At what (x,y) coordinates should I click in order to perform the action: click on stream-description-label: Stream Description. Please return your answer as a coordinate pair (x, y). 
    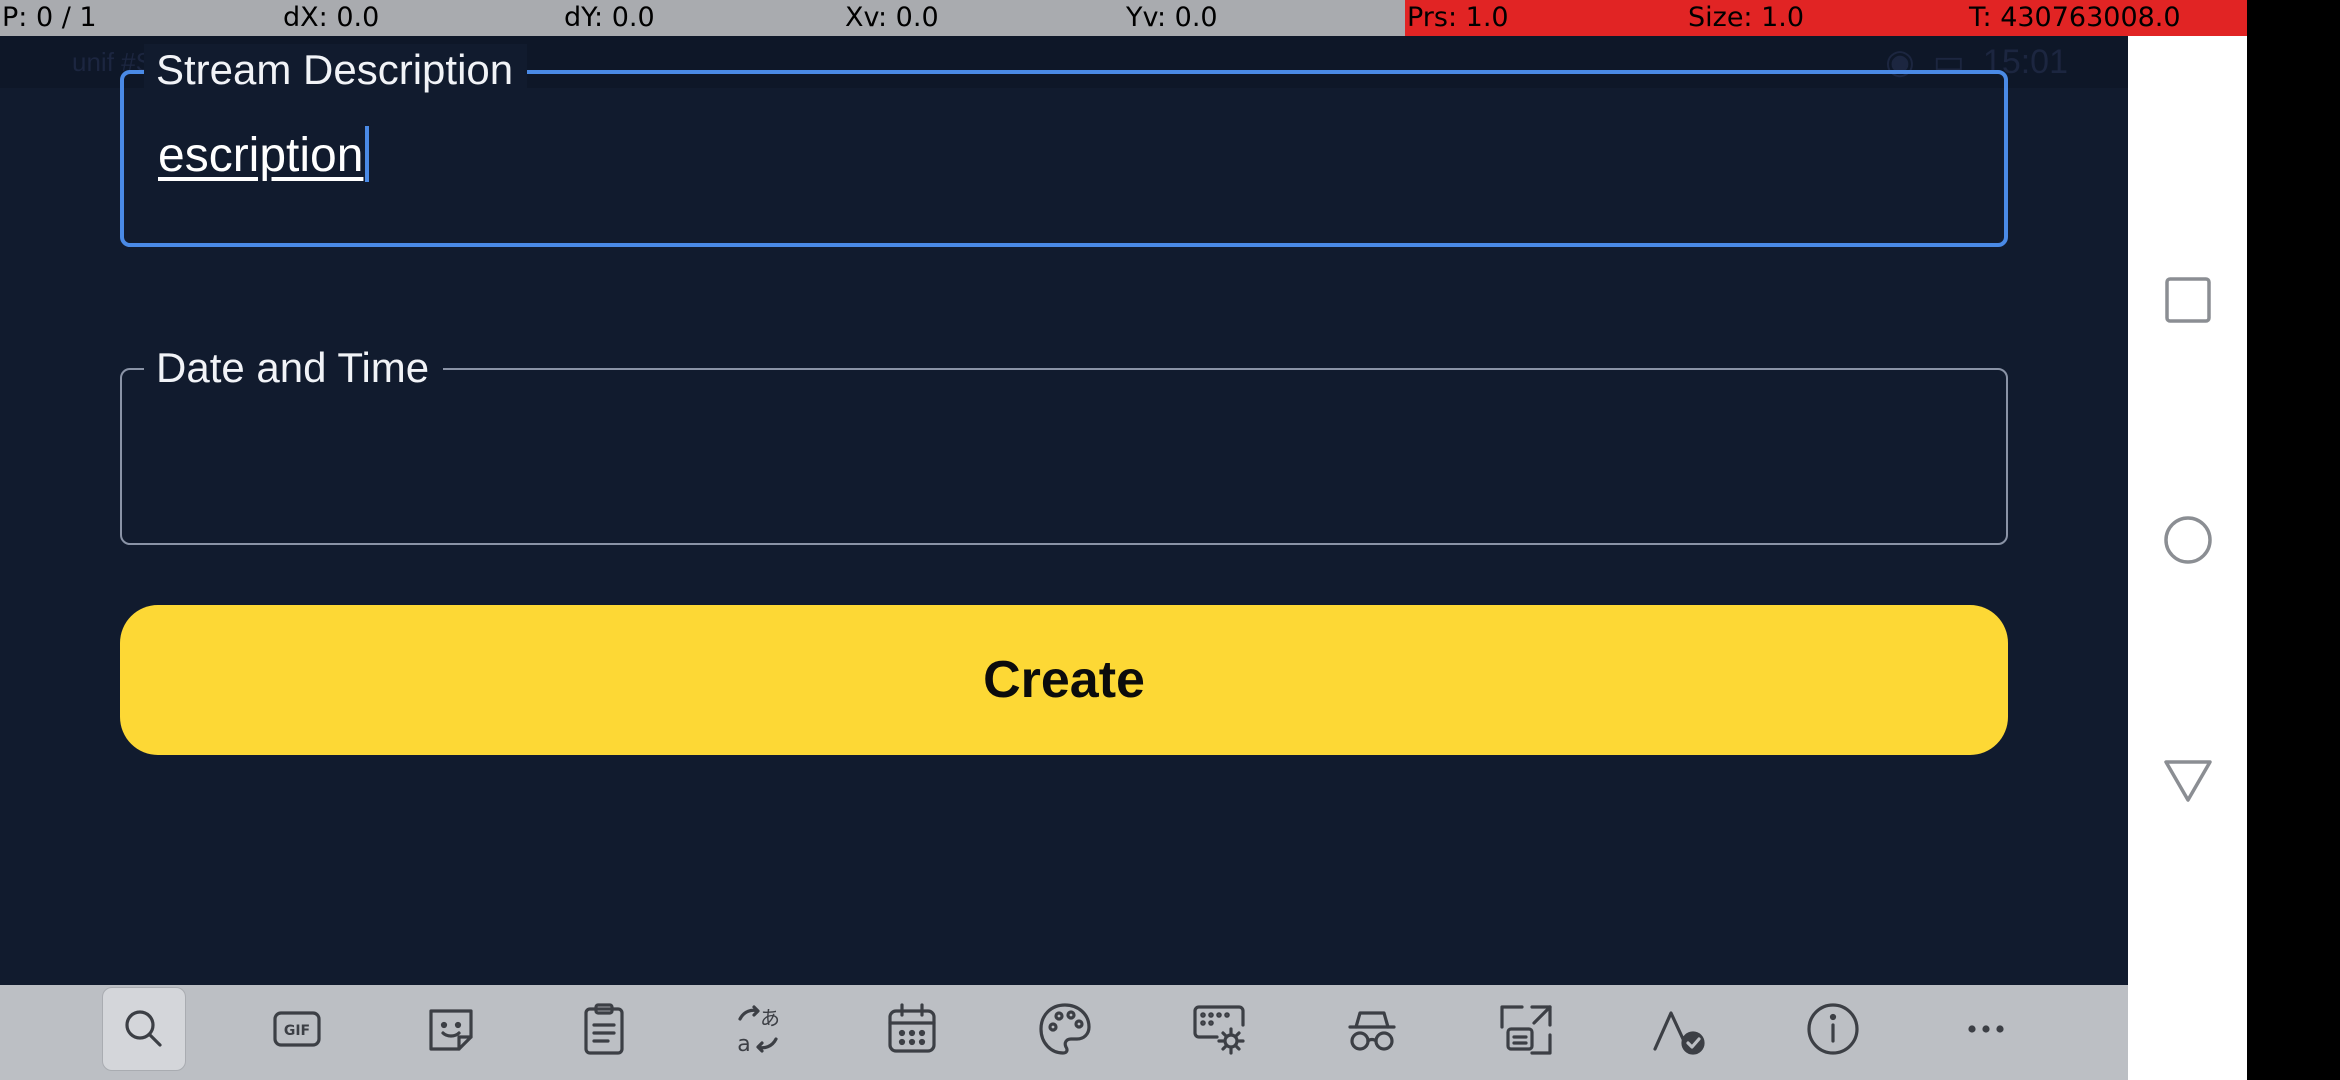
    Looking at the image, I should click on (336, 70).